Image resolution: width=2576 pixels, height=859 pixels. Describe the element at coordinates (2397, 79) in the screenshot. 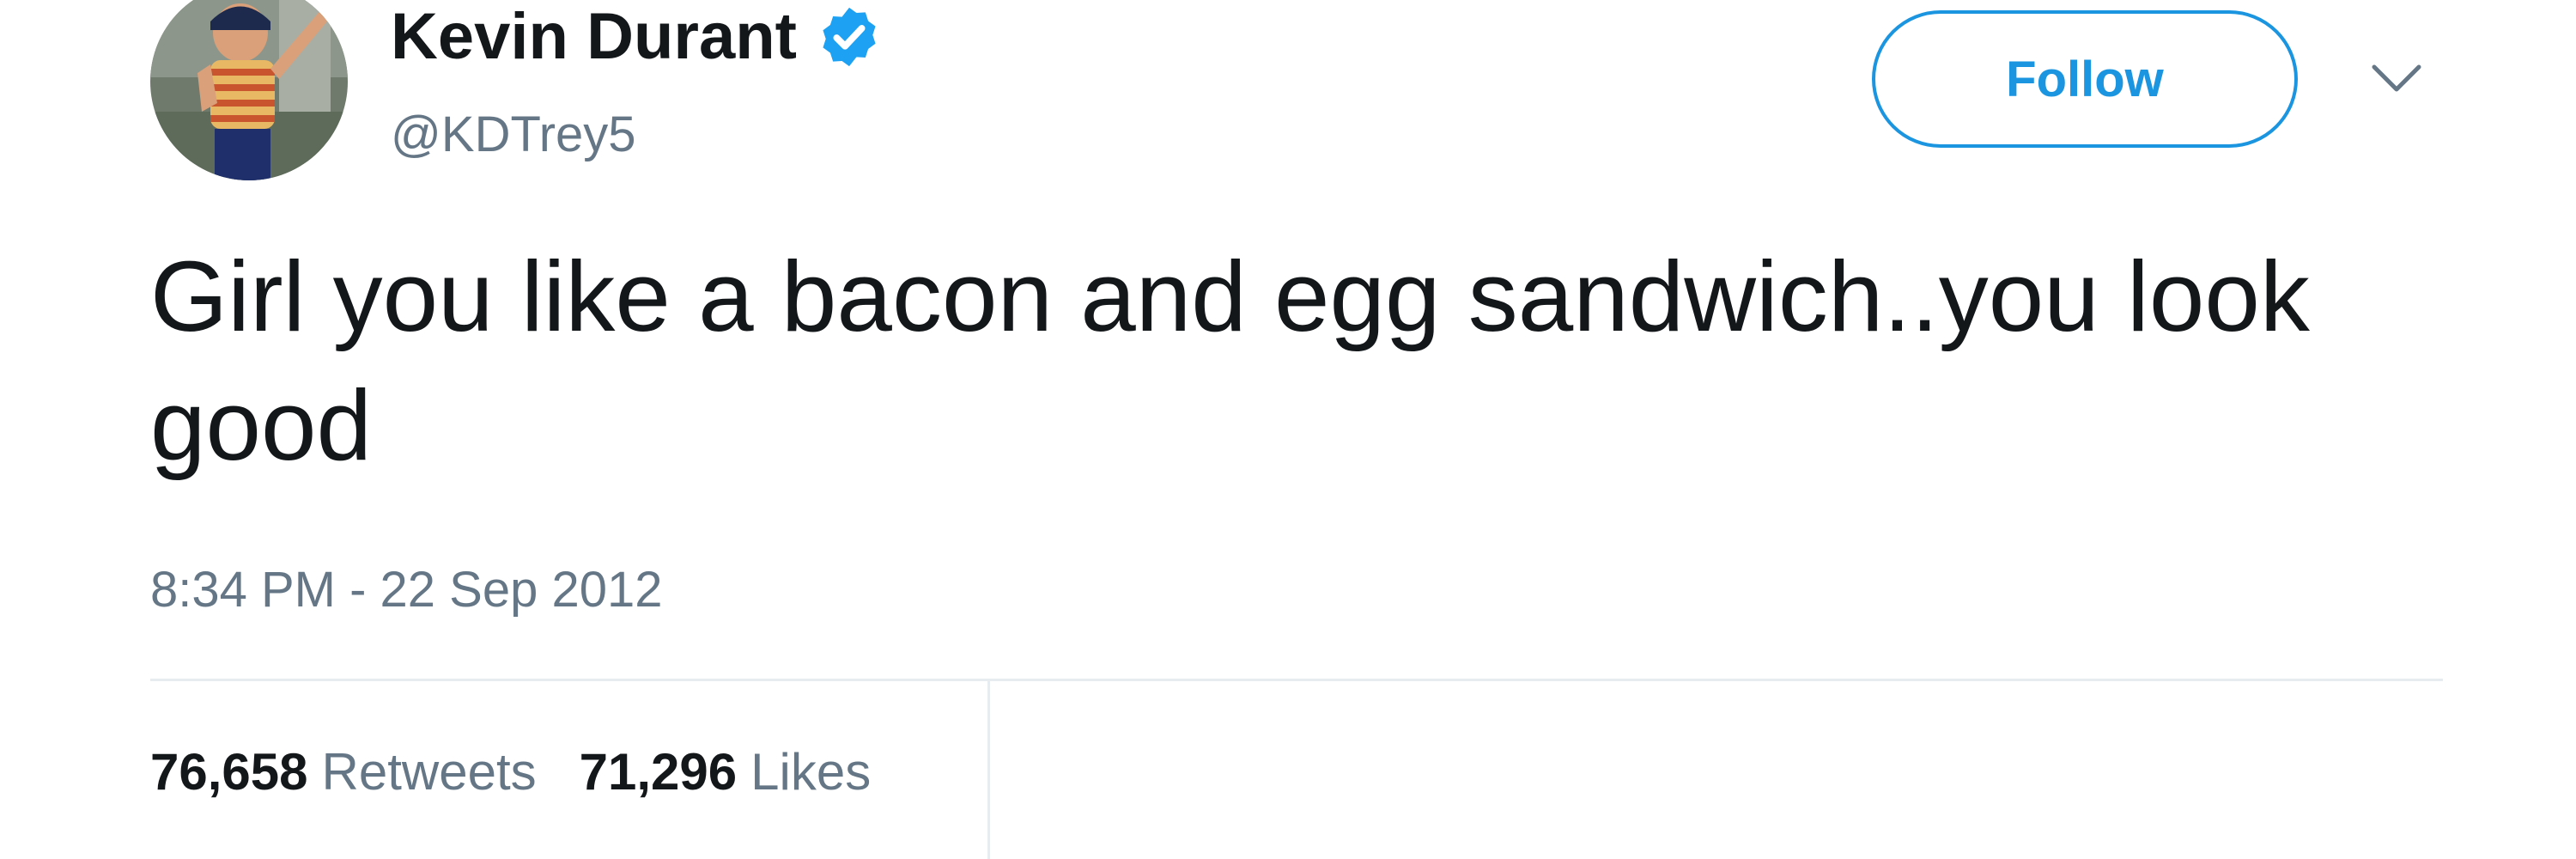

I see `chevron-down-icon` at that location.